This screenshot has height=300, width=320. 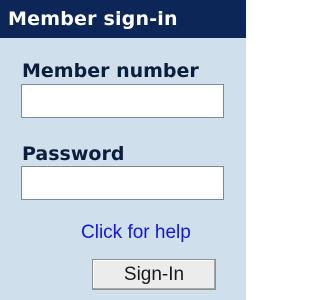 I want to click on password-input, so click(x=122, y=183).